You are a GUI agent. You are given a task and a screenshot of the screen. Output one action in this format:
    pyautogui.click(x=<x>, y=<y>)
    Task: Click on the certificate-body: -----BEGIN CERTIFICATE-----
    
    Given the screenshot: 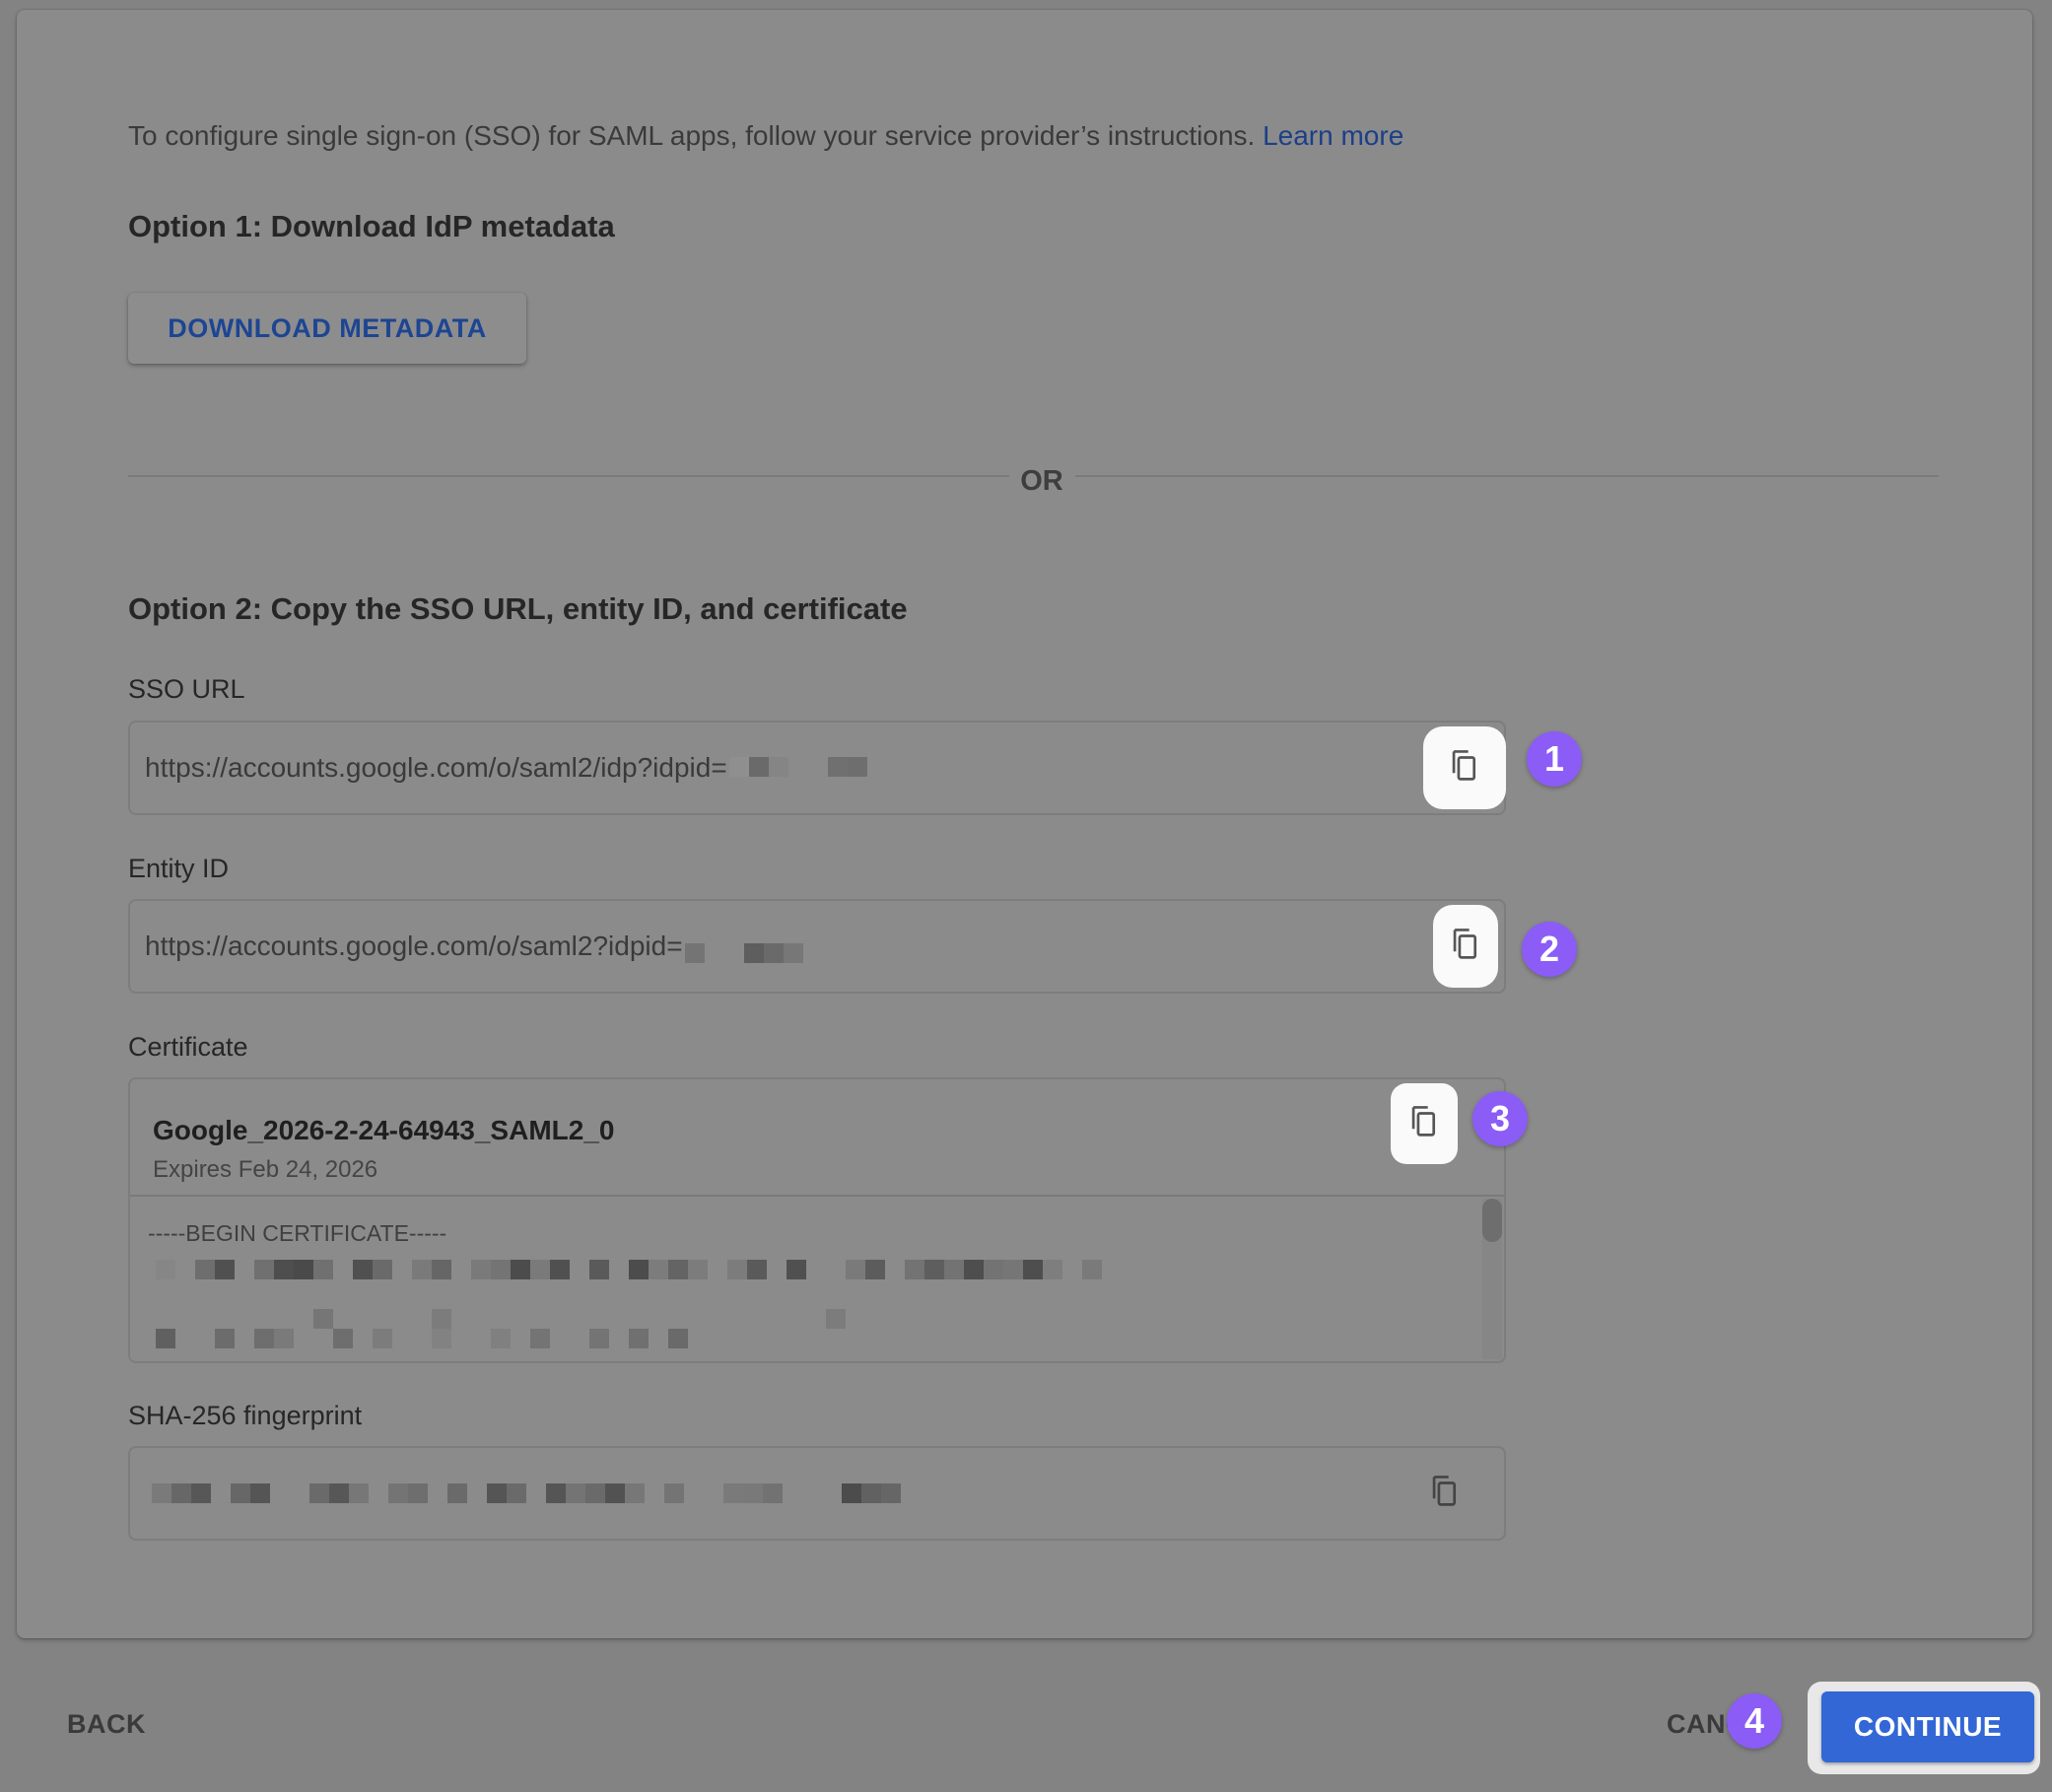 What is the action you would take?
    pyautogui.click(x=817, y=1279)
    